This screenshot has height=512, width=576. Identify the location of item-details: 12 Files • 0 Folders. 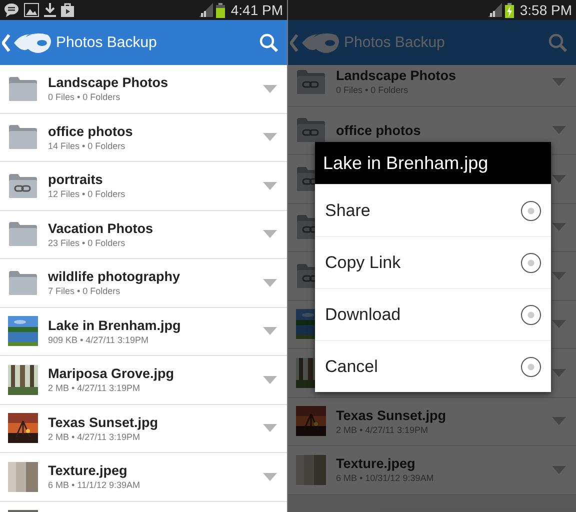
(87, 194).